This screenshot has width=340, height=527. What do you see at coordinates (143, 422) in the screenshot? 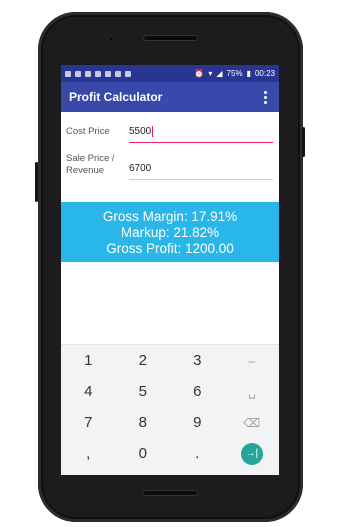
I see `key-8: 8` at bounding box center [143, 422].